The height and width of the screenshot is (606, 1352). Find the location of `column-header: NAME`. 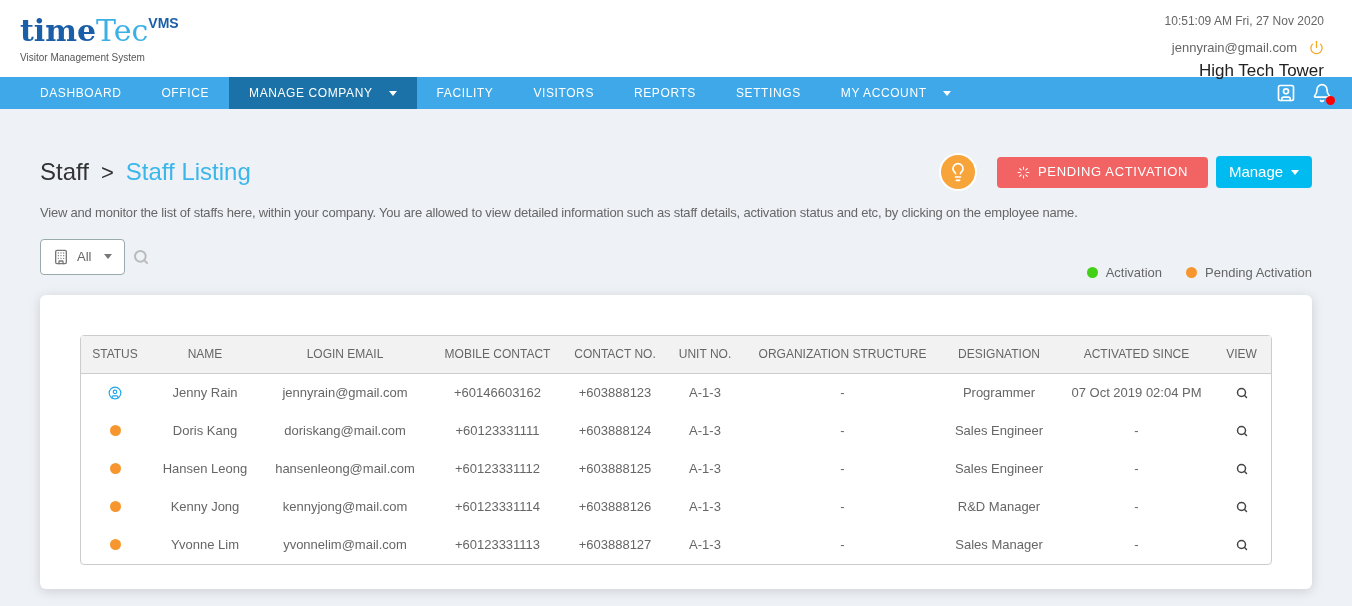

column-header: NAME is located at coordinates (205, 354).